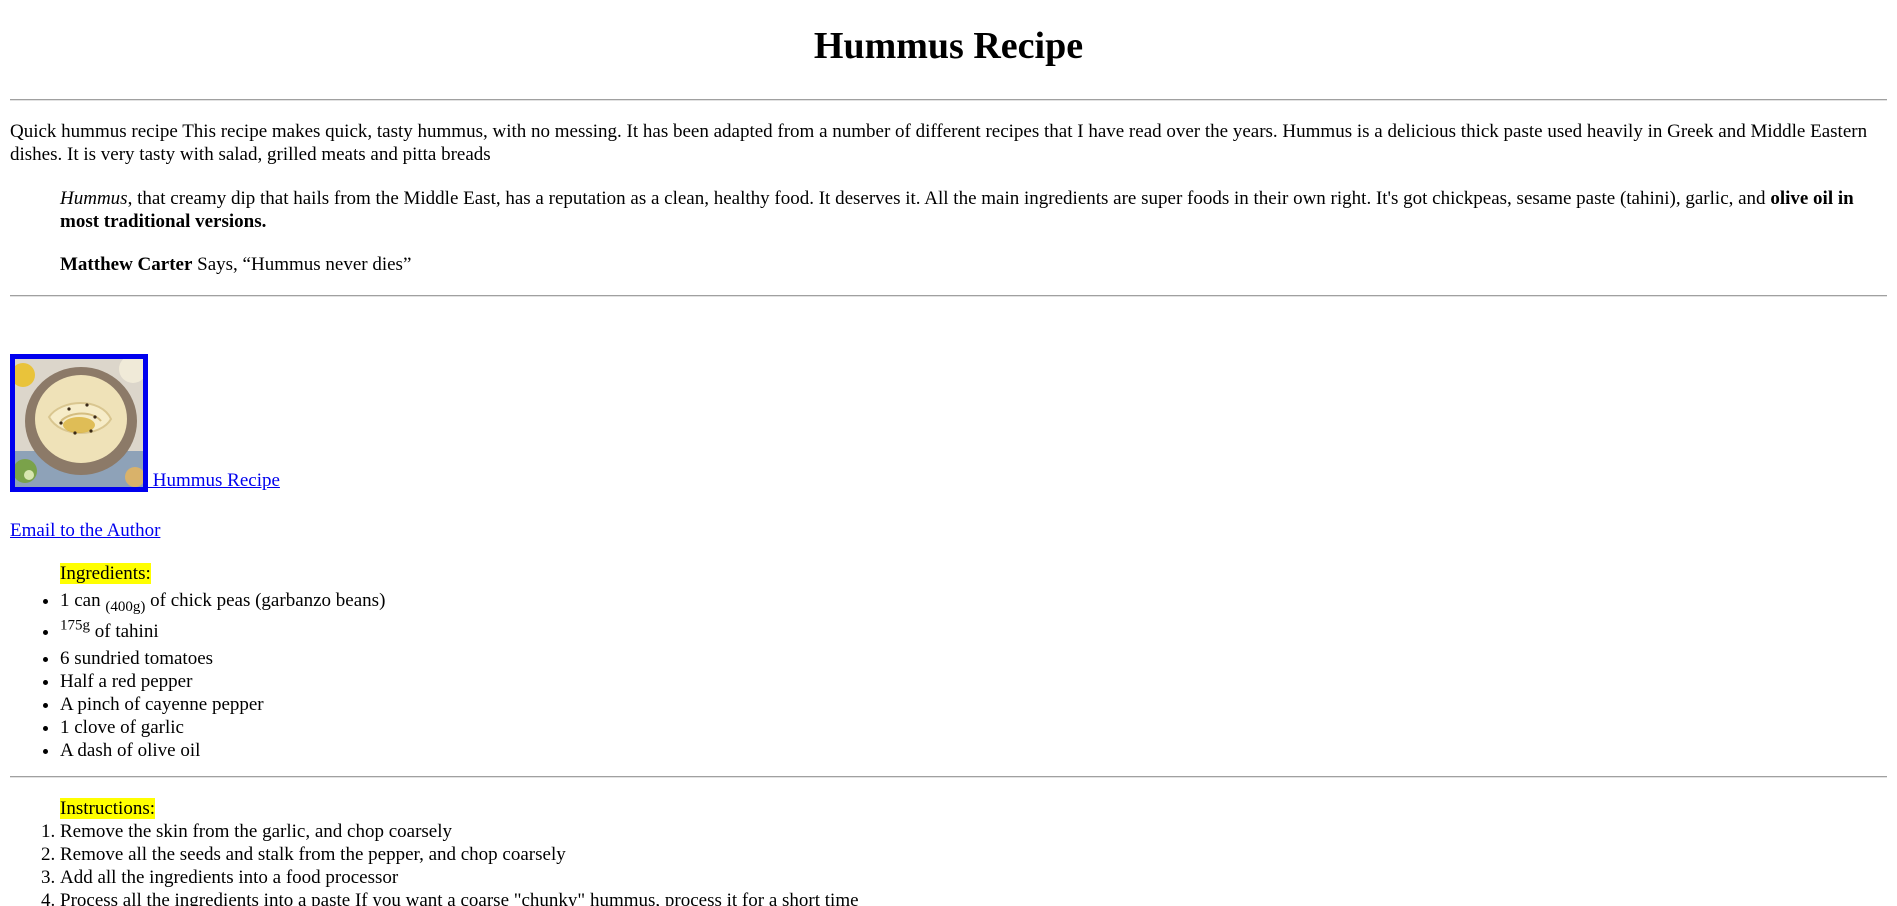 Image resolution: width=1897 pixels, height=906 pixels. I want to click on ingredients-heading-label: Ingredients:, so click(105, 573).